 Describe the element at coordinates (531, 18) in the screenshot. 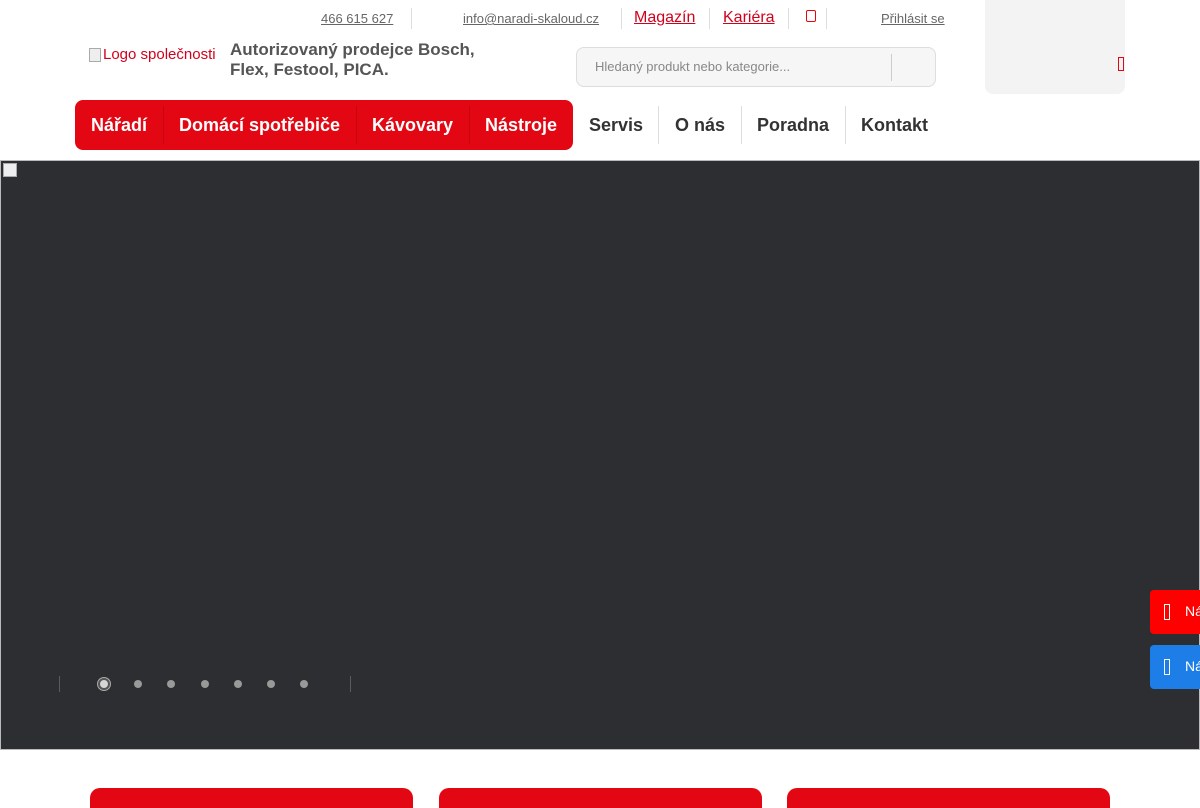

I see `email-link: info@naradi-skaloud.cz` at that location.